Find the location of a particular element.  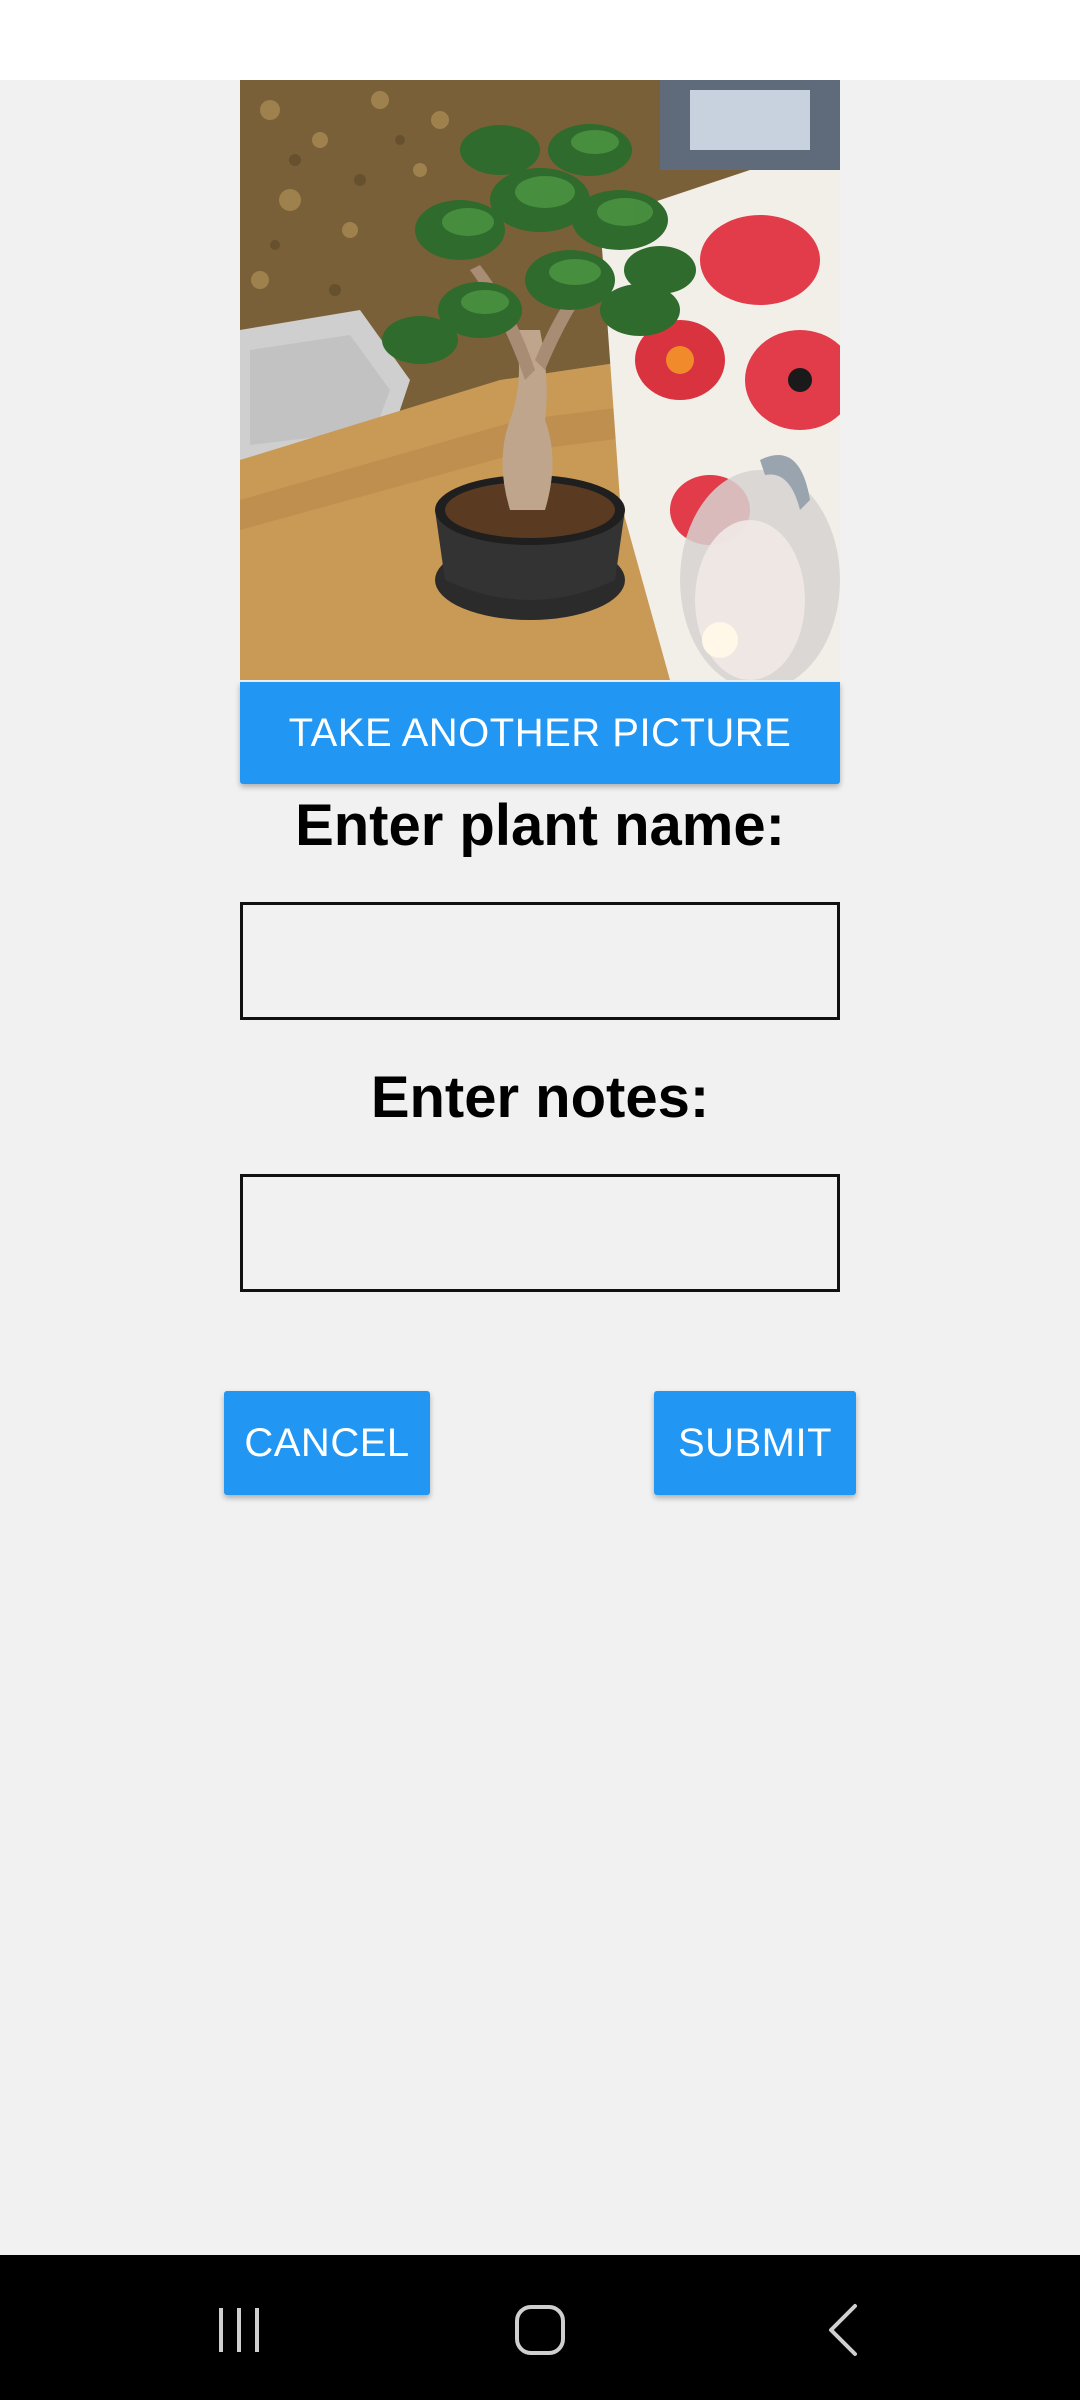

status-bar is located at coordinates (540, 40).